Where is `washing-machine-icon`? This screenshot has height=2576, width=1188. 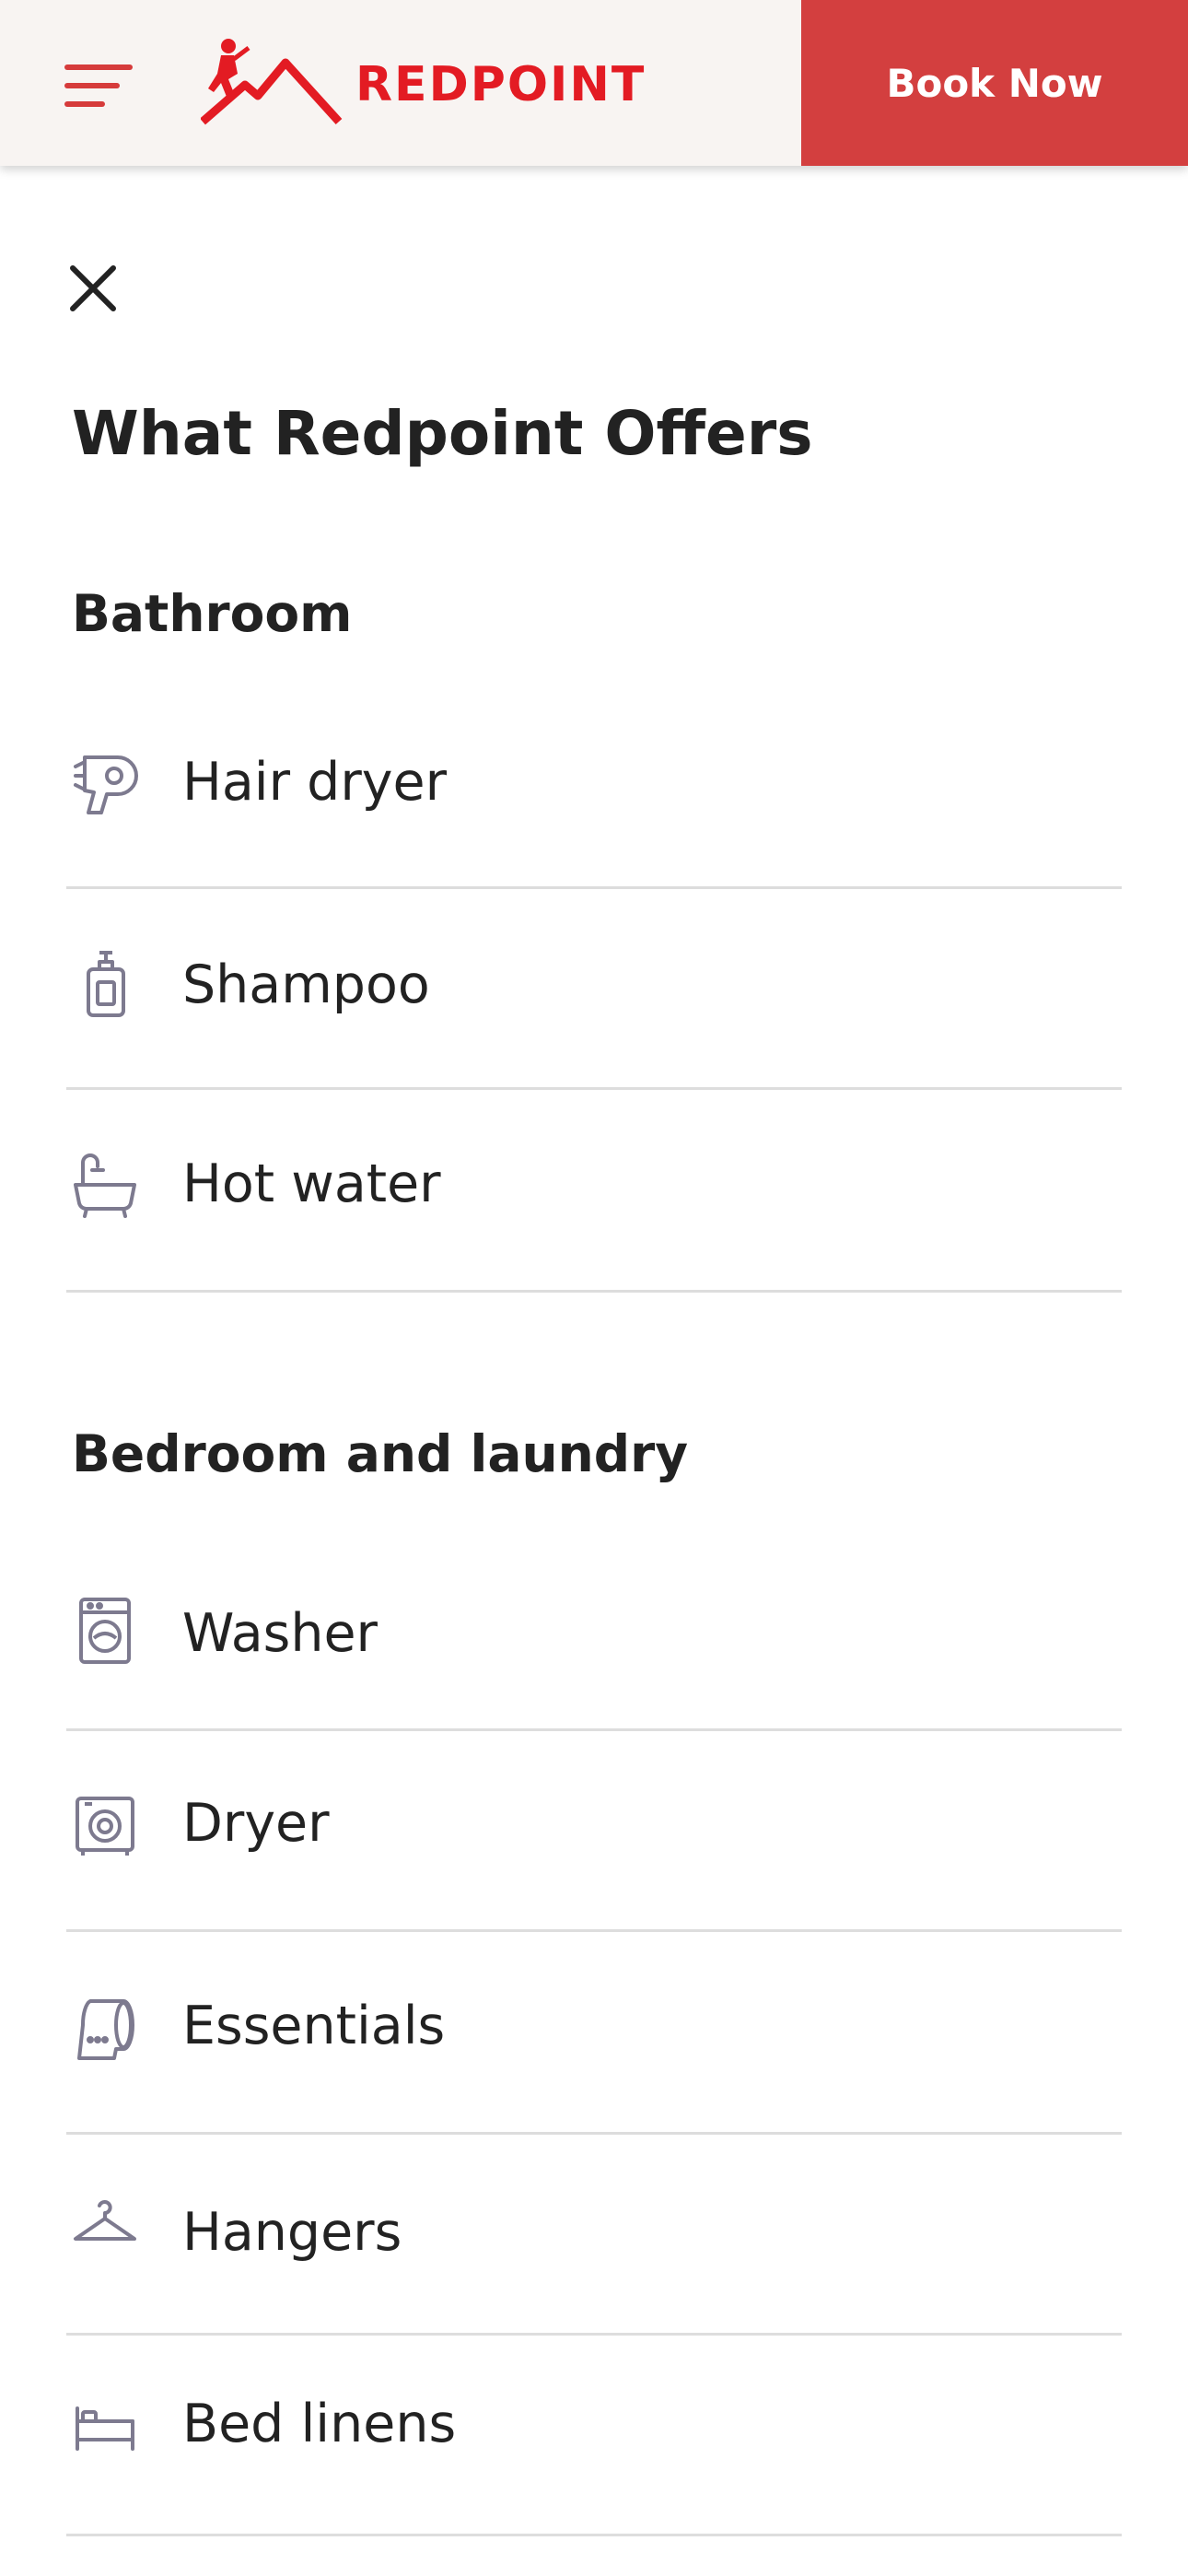
washing-machine-icon is located at coordinates (105, 1631).